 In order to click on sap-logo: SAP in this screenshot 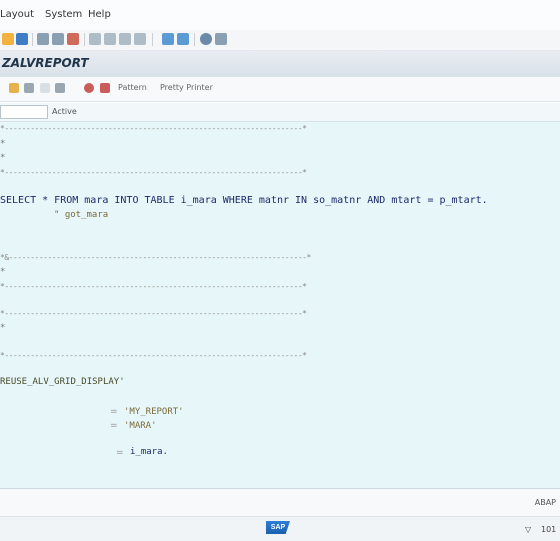, I will do `click(278, 527)`.